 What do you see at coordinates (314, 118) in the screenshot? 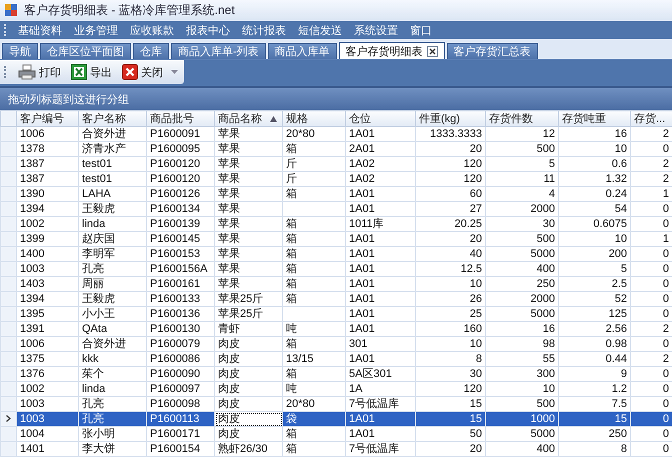
I see `column-header: 规格` at bounding box center [314, 118].